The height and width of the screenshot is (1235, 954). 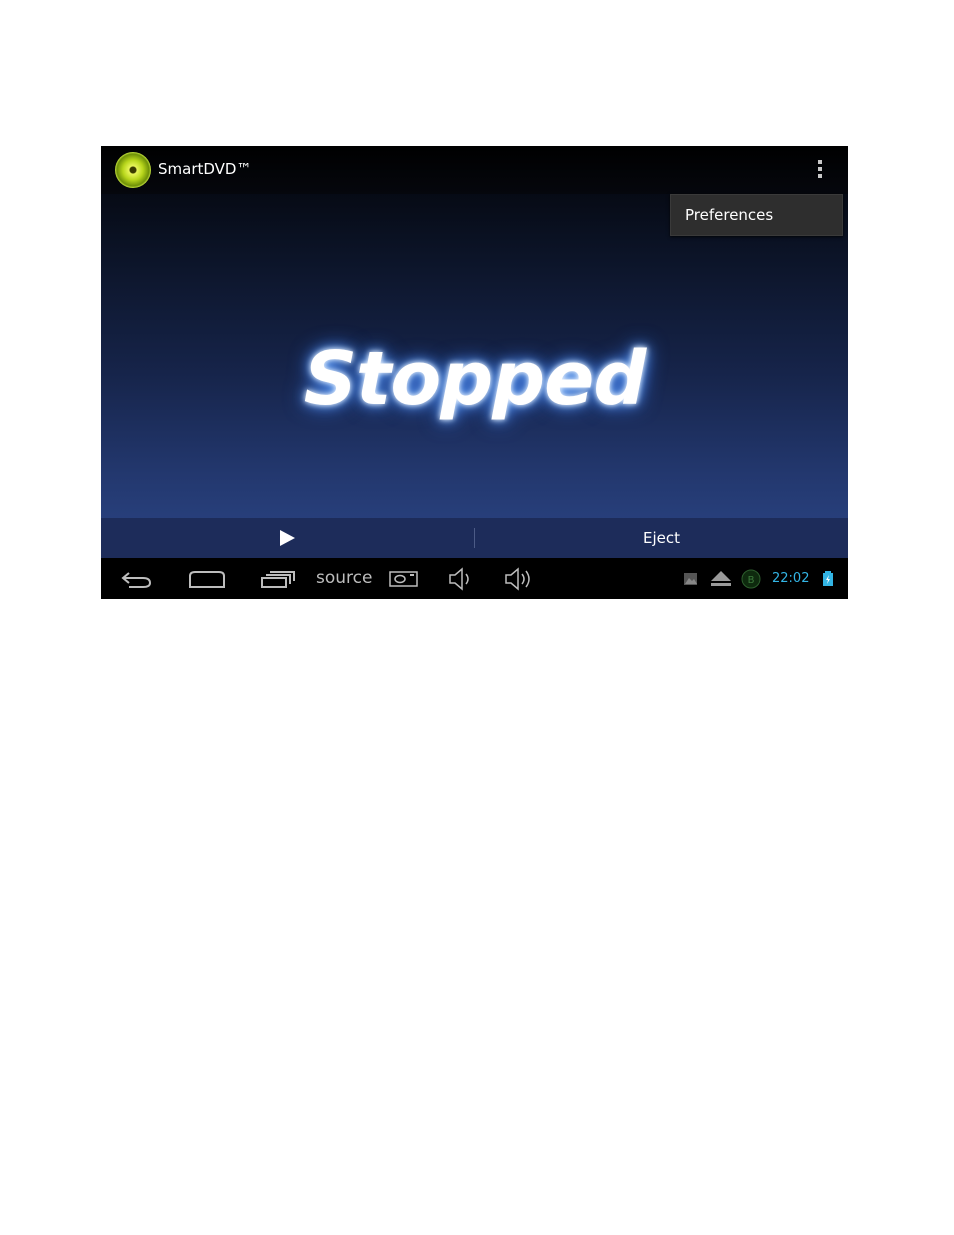 What do you see at coordinates (828, 578) in the screenshot?
I see `battery-icon` at bounding box center [828, 578].